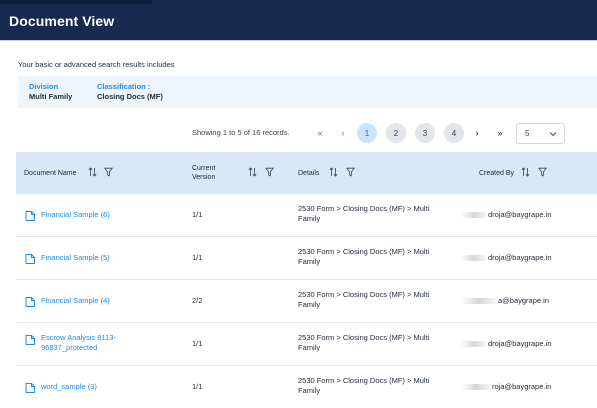 The height and width of the screenshot is (408, 597). I want to click on page-button-3: 3, so click(425, 133).